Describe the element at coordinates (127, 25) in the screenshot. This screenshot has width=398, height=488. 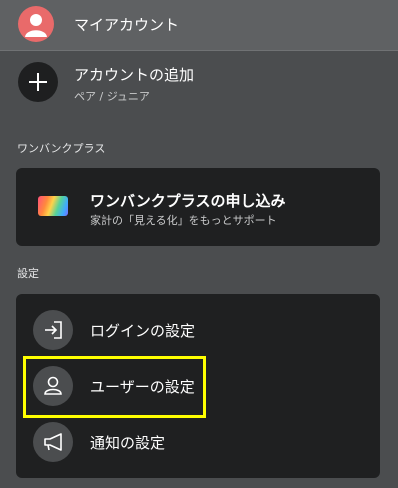
I see `account-name: マイアカウント` at that location.